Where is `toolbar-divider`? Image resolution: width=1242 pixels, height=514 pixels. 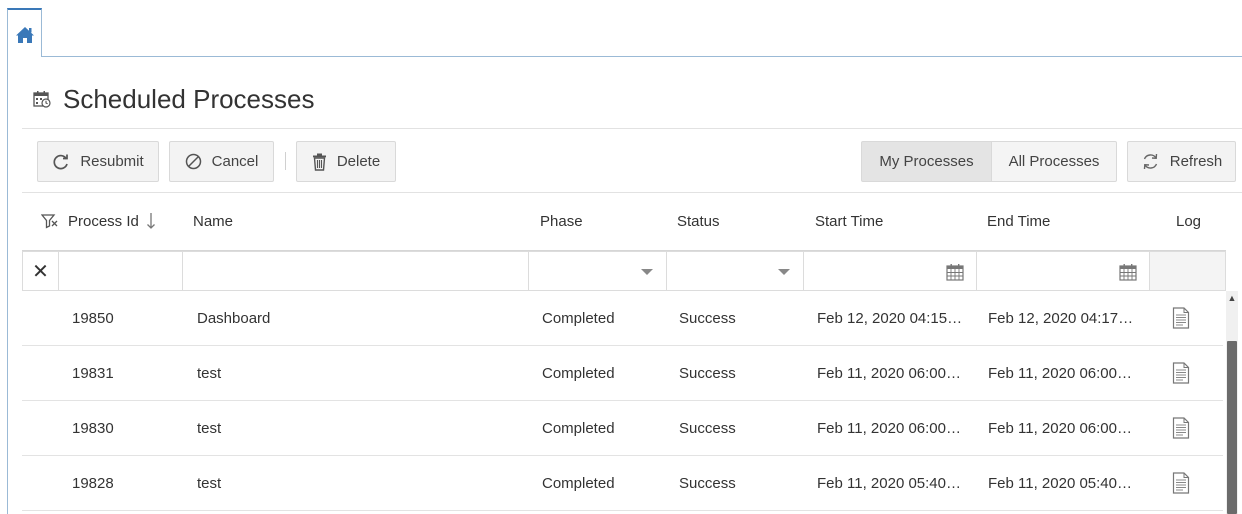 toolbar-divider is located at coordinates (285, 161).